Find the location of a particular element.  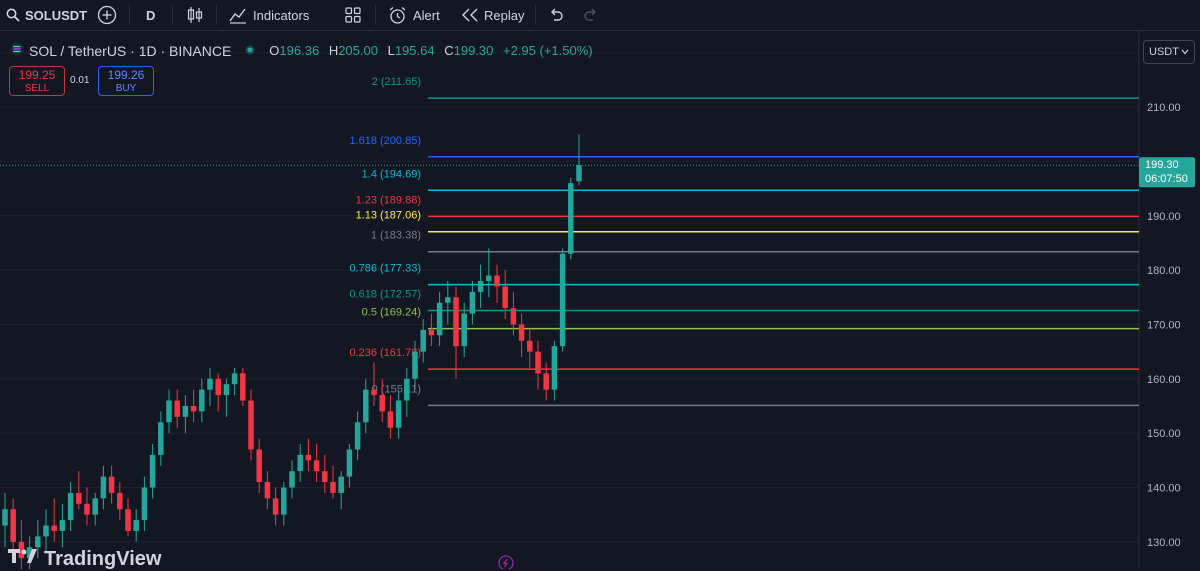

chart-type-button is located at coordinates (195, 15).